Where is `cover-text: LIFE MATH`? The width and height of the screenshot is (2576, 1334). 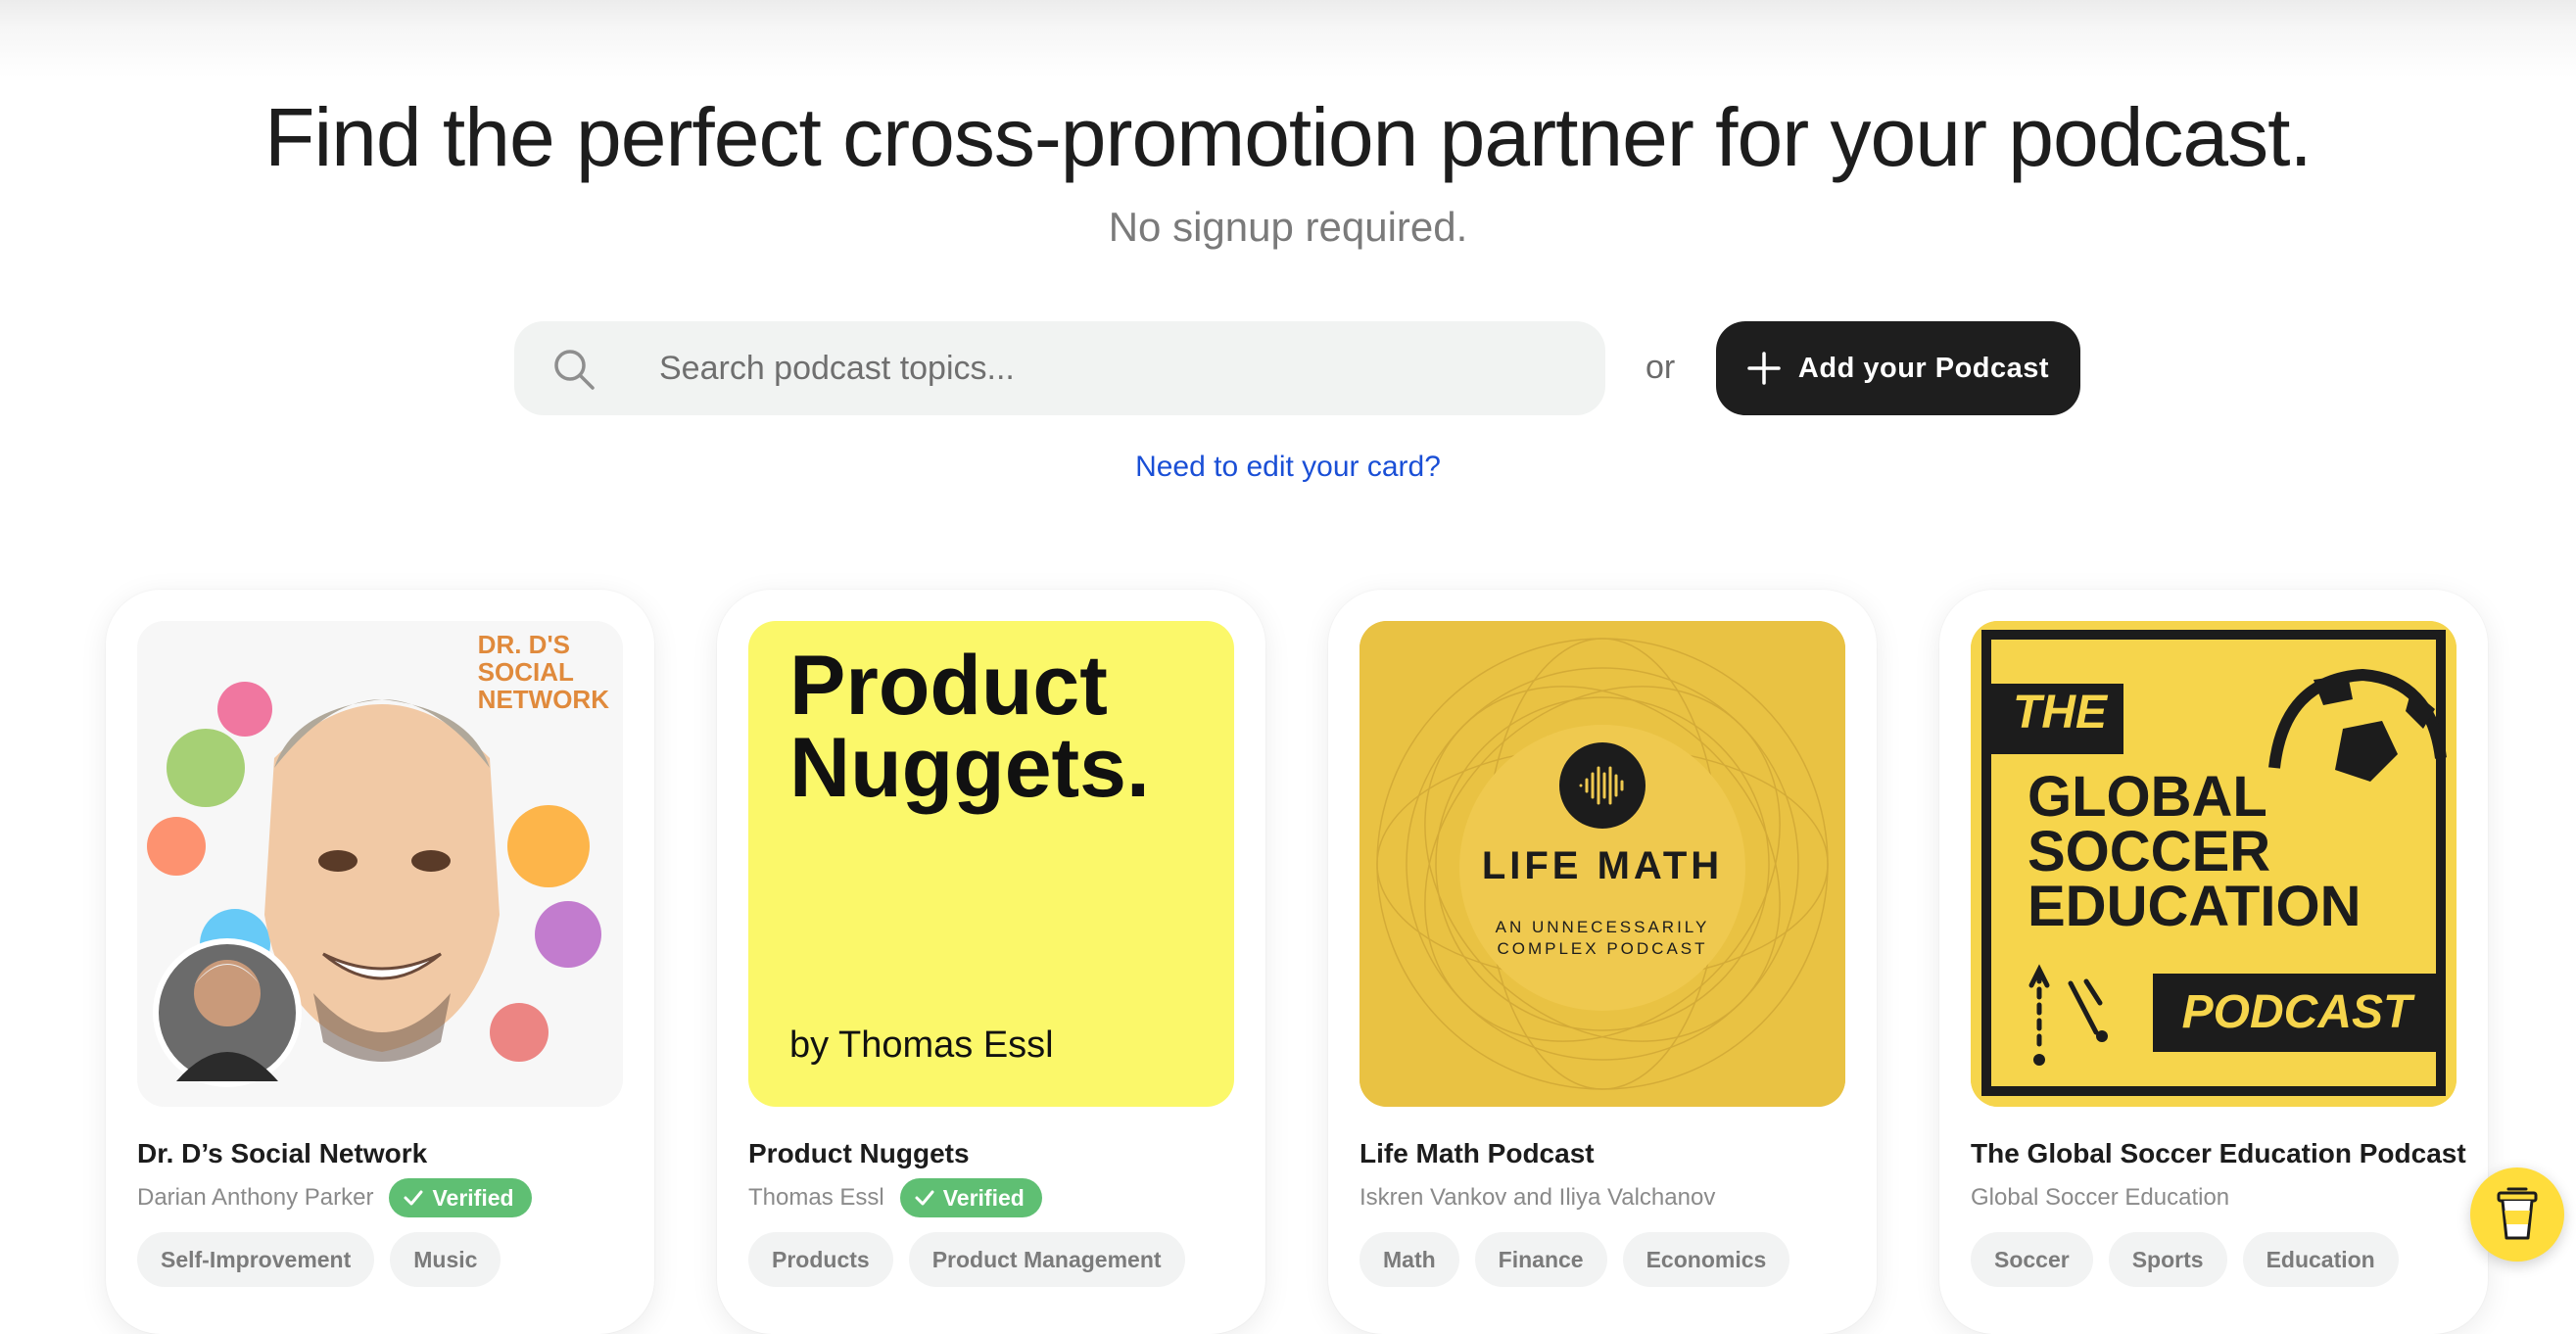
cover-text: LIFE MATH is located at coordinates (1602, 865).